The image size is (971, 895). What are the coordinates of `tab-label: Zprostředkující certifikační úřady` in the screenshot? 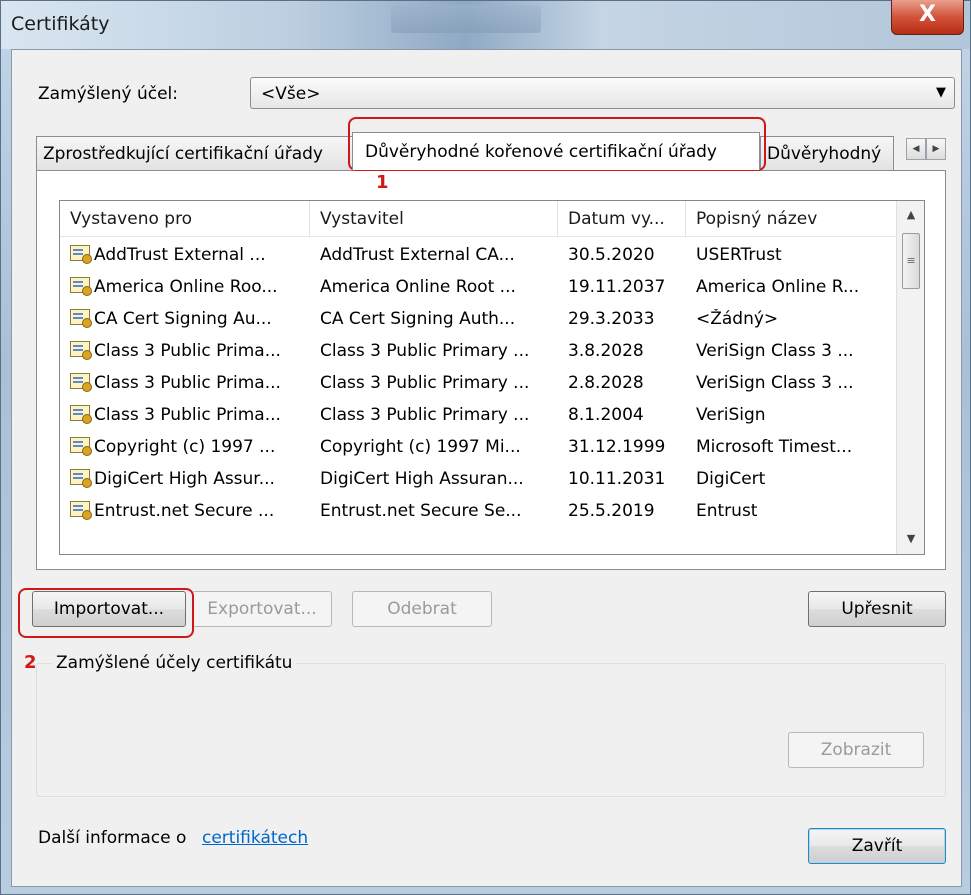 It's located at (183, 154).